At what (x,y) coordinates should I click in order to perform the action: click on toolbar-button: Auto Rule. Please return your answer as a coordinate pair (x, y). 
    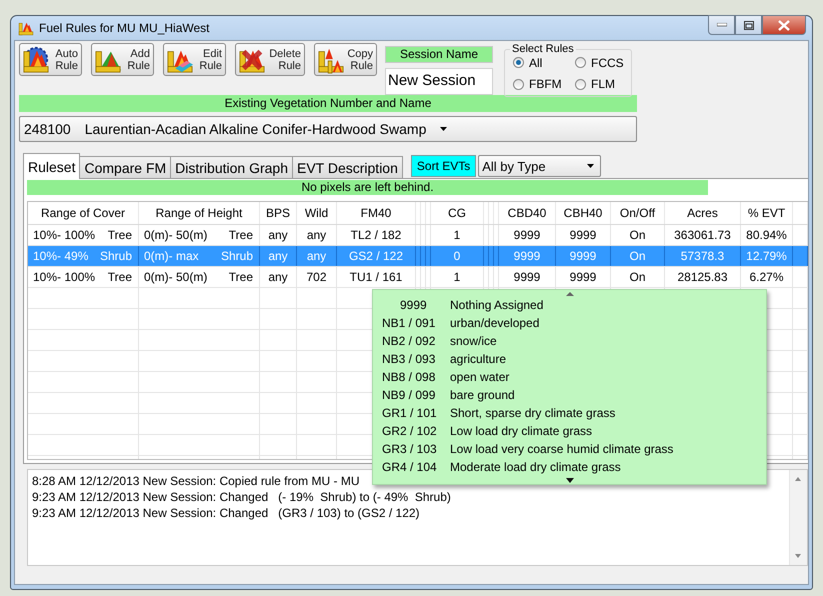
    Looking at the image, I should click on (50, 59).